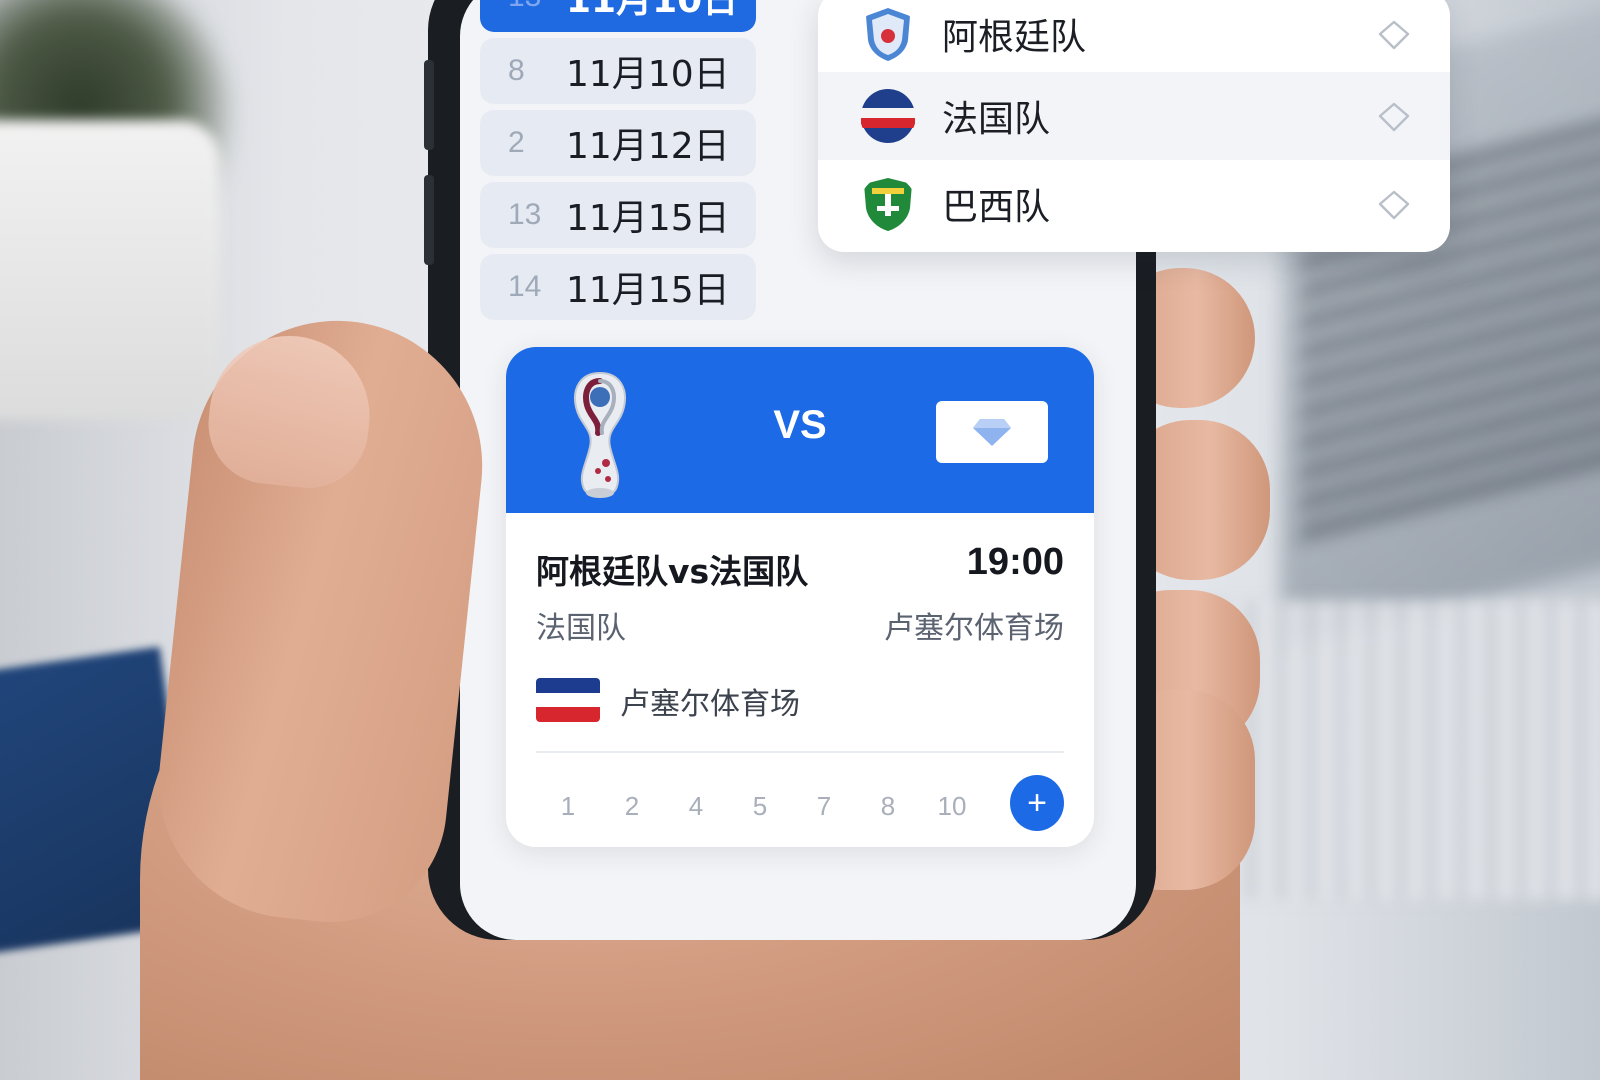 Image resolution: width=1600 pixels, height=1080 pixels. What do you see at coordinates (516, 70) in the screenshot?
I see `date-item-number: 8` at bounding box center [516, 70].